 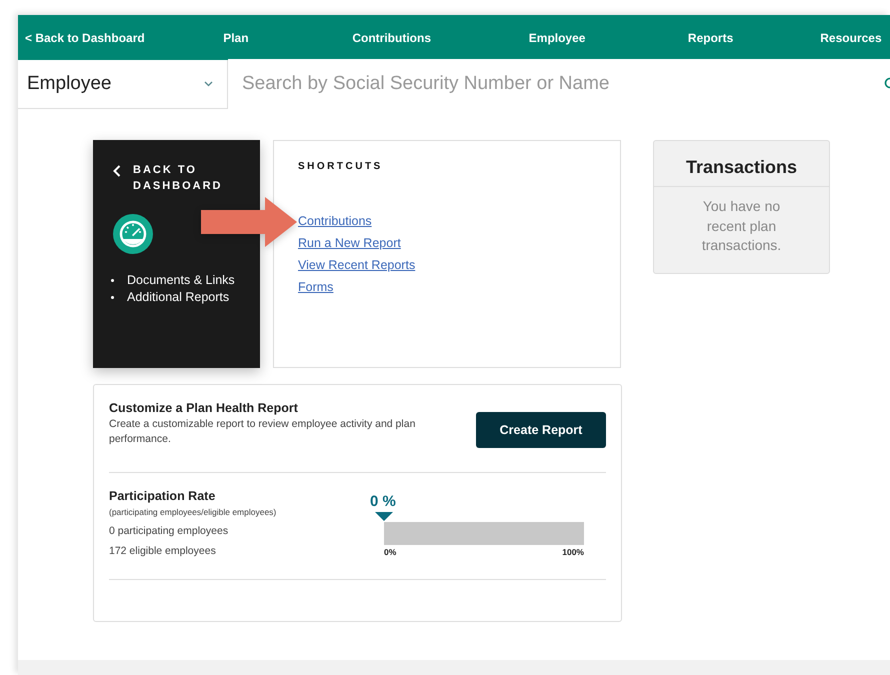 I want to click on chevron-left-icon, so click(x=117, y=171).